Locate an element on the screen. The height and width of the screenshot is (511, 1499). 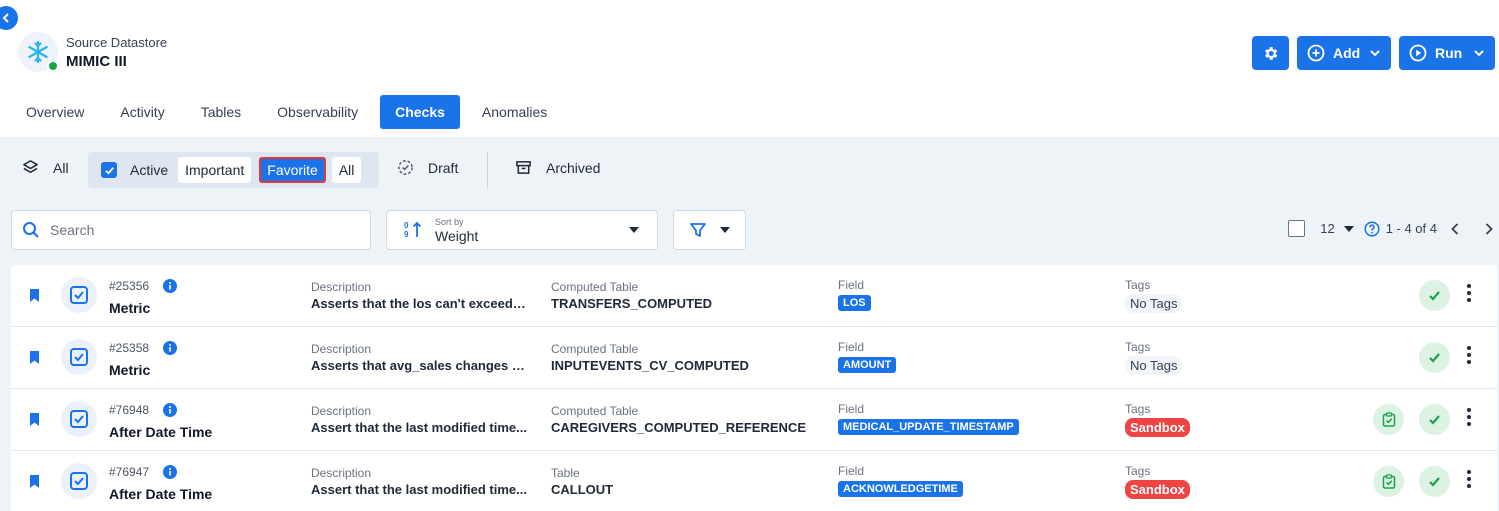
filter-all-label: All is located at coordinates (61, 167).